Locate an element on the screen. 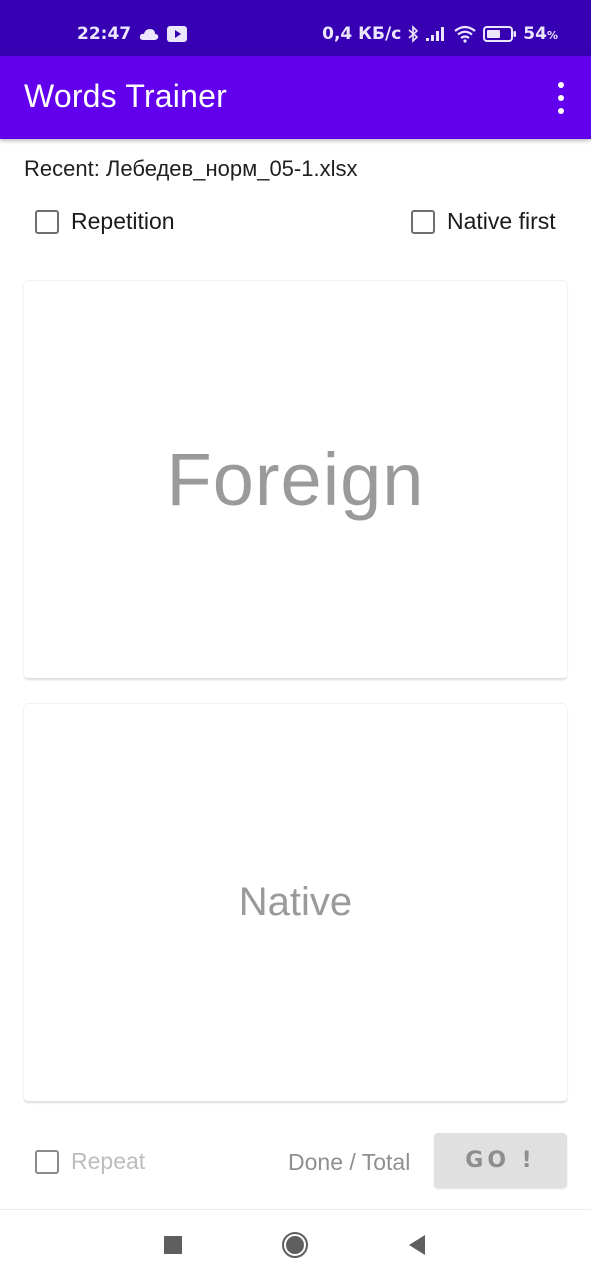 This screenshot has width=591, height=1280. progress-counter: Done / Total is located at coordinates (349, 1162).